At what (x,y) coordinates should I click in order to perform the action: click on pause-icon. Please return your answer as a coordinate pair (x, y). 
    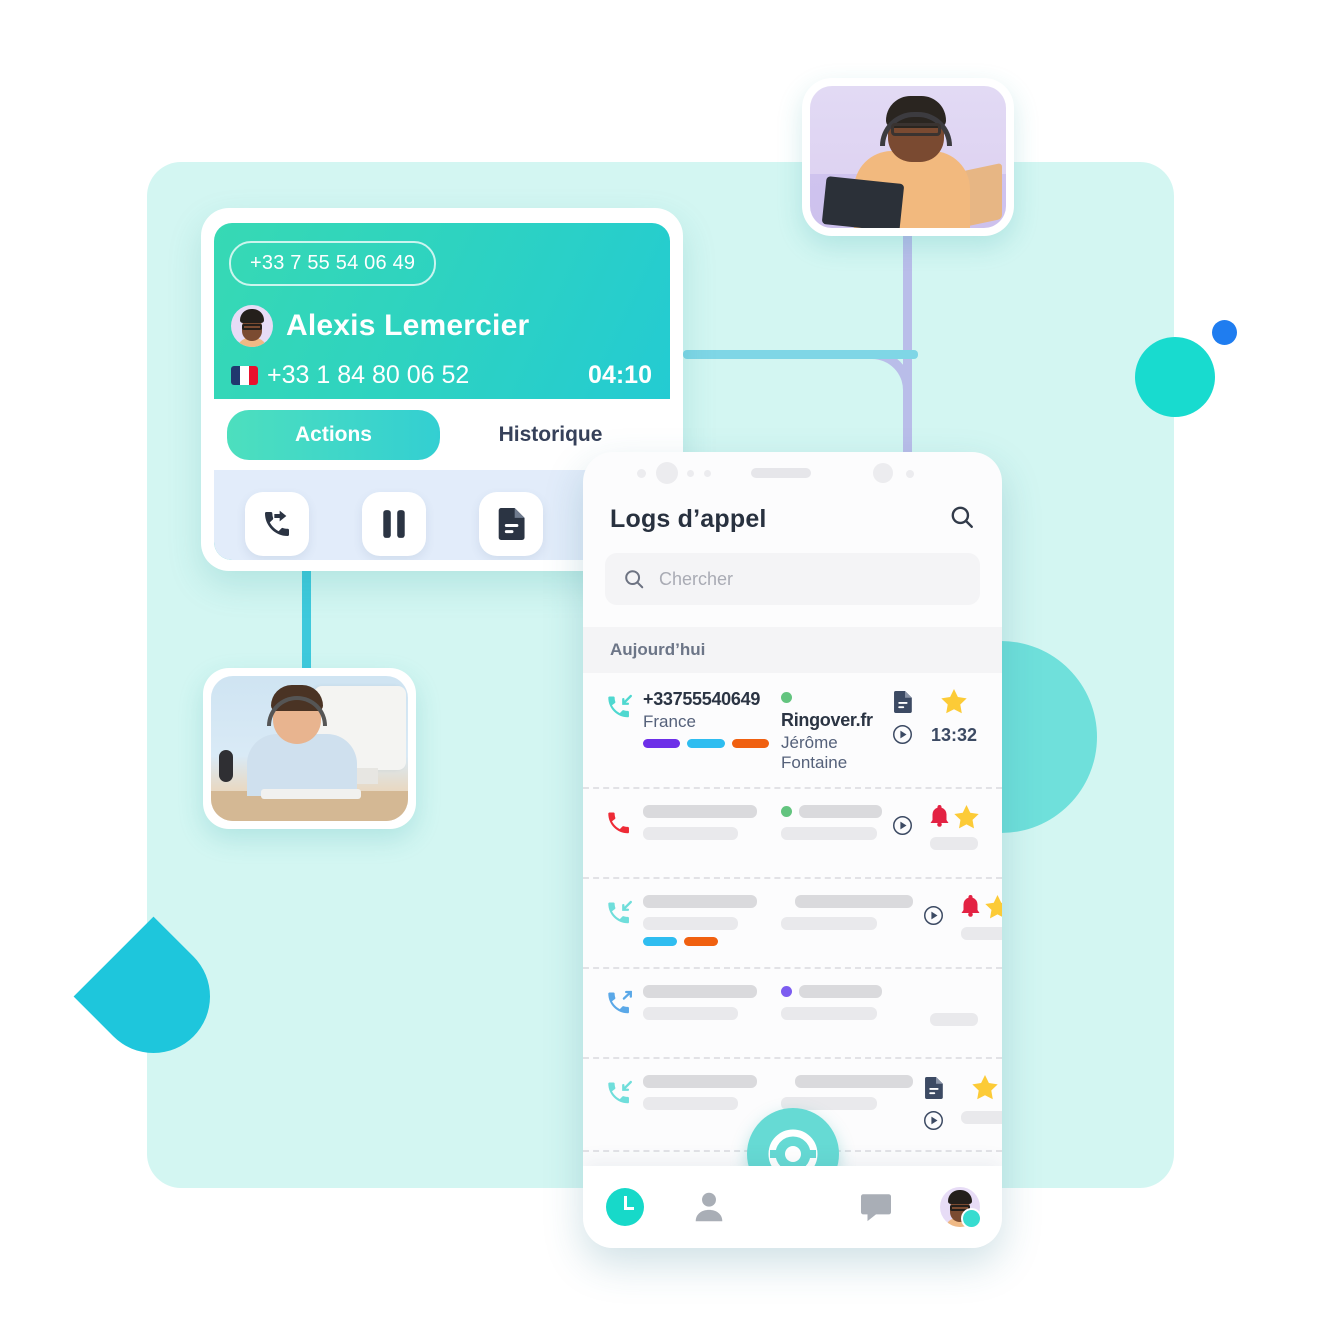
    Looking at the image, I should click on (394, 524).